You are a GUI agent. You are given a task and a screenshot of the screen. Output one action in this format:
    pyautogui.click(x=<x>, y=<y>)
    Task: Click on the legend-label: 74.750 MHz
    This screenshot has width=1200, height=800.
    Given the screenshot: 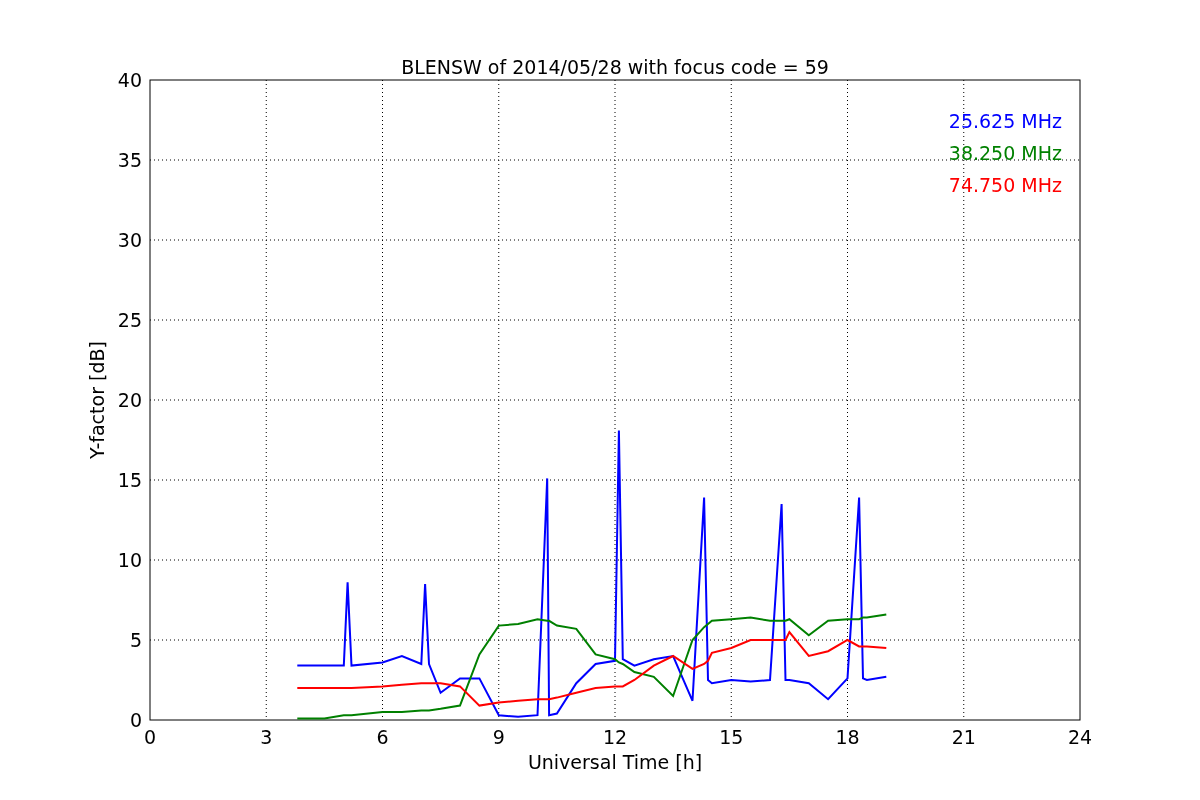 What is the action you would take?
    pyautogui.click(x=1005, y=185)
    